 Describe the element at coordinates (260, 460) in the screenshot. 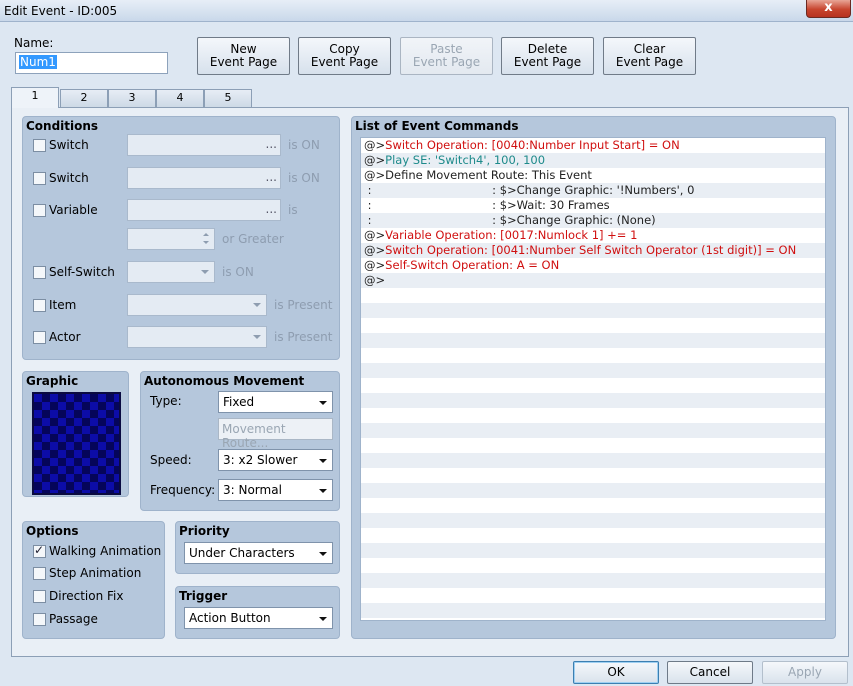

I see `speed-value: 3: x2 Slower` at that location.